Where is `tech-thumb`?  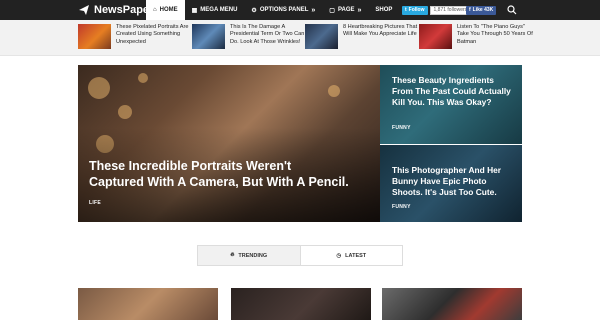
tech-thumb is located at coordinates (321, 36).